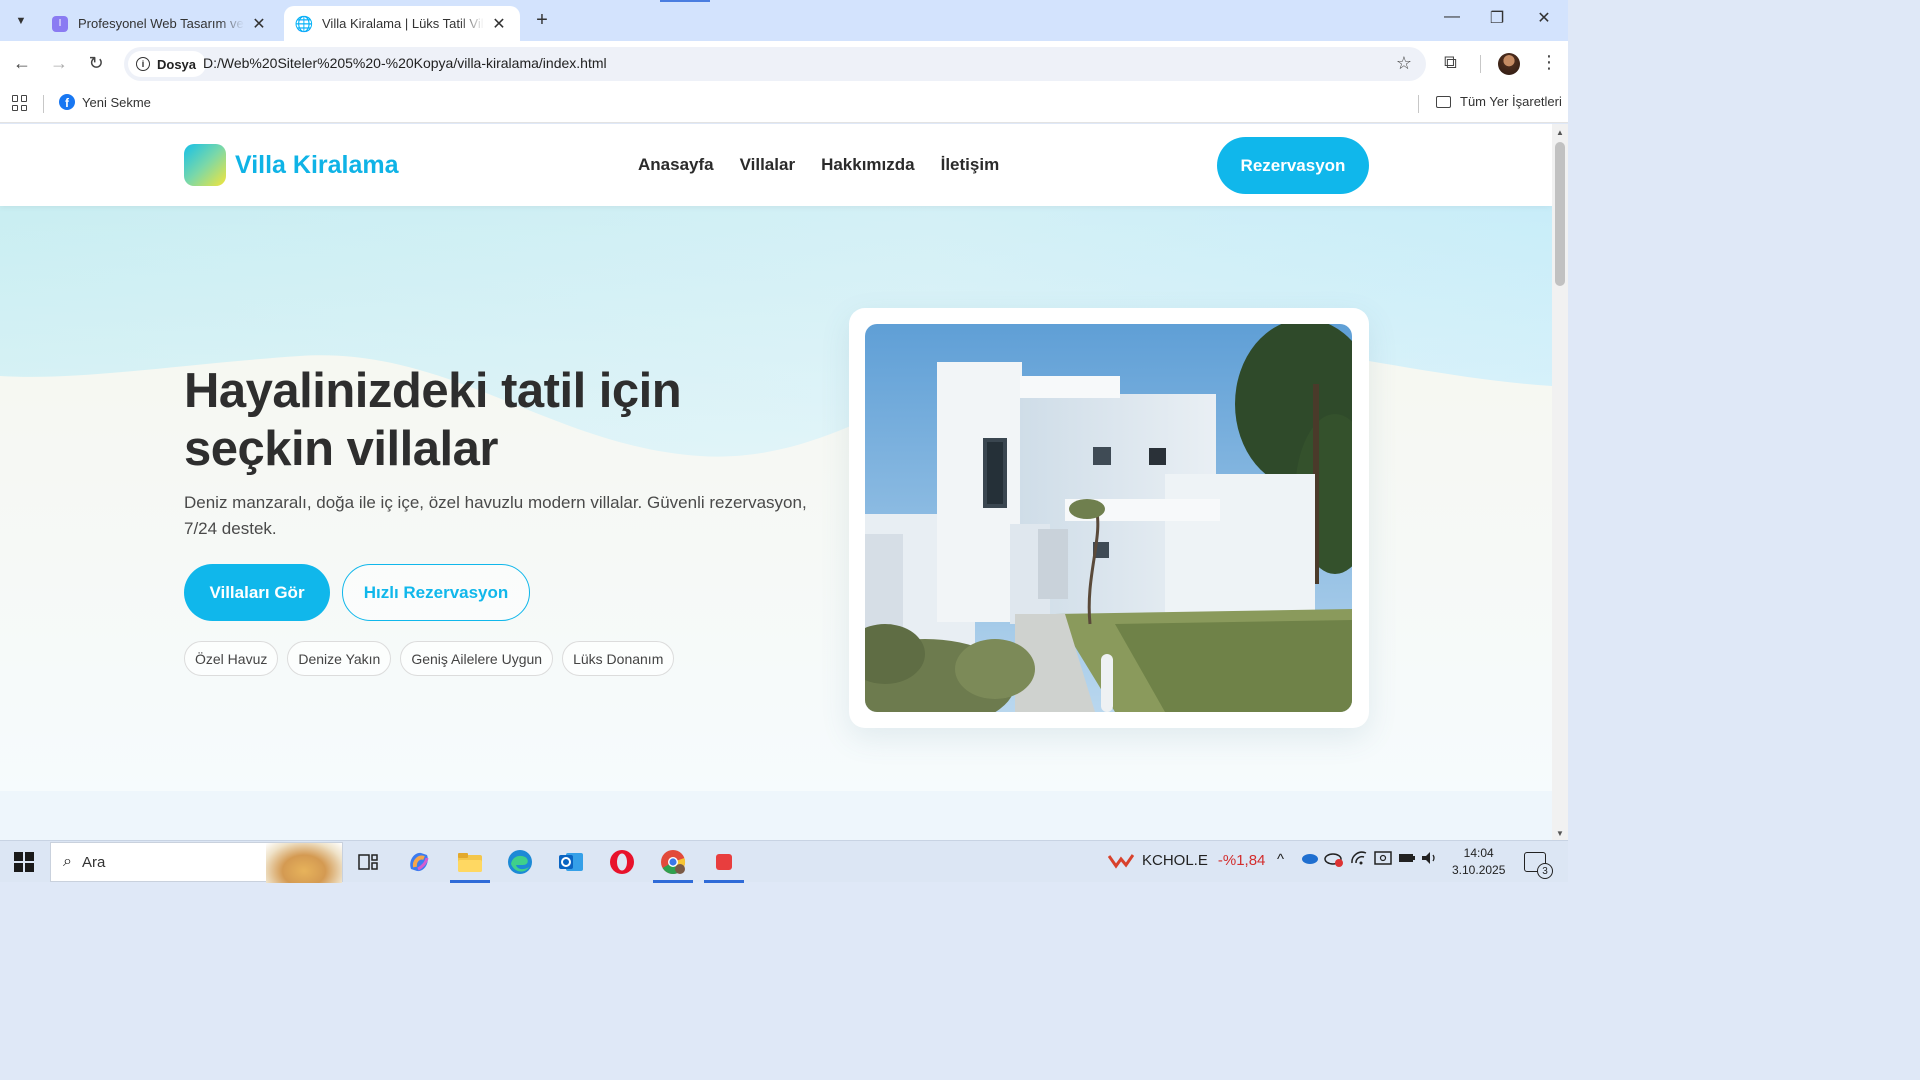 The width and height of the screenshot is (1920, 1080). I want to click on task-view-icon, so click(368, 862).